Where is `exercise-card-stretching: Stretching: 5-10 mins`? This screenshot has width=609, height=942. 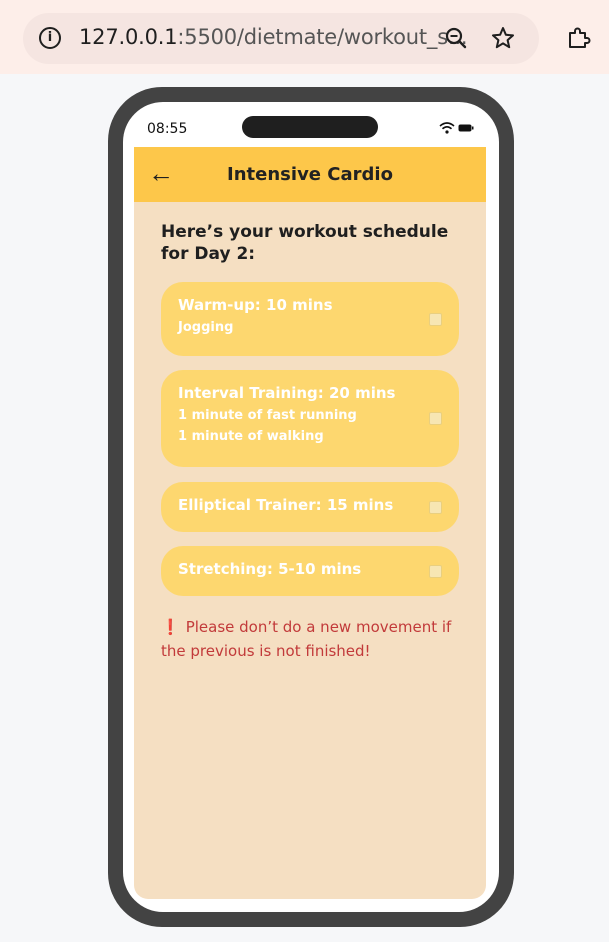 exercise-card-stretching: Stretching: 5-10 mins is located at coordinates (310, 571).